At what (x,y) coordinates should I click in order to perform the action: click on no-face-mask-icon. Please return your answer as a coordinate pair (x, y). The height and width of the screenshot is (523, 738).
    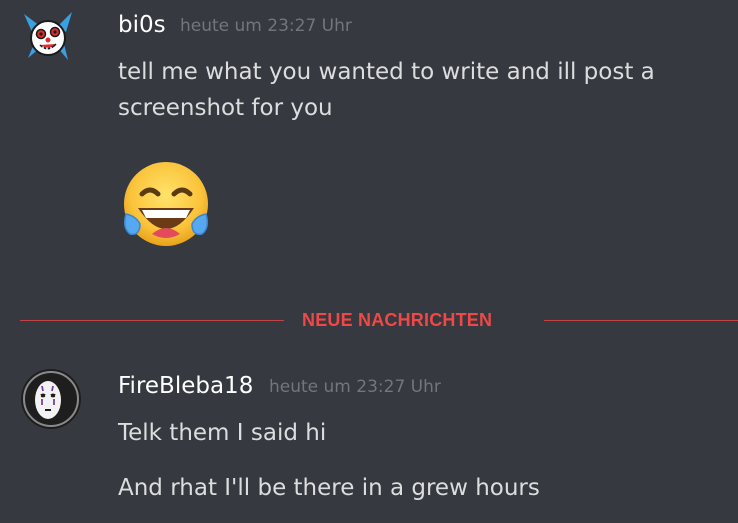
    Looking at the image, I should click on (51, 399).